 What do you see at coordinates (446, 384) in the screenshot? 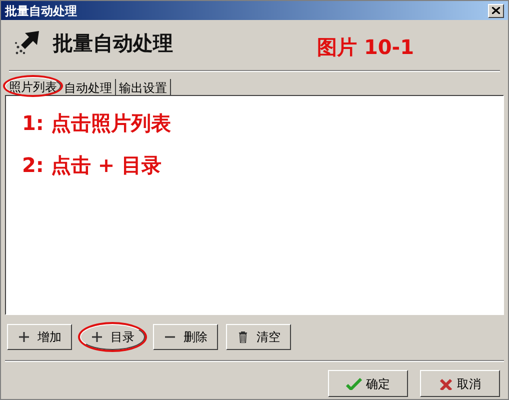
I see `cross-icon` at bounding box center [446, 384].